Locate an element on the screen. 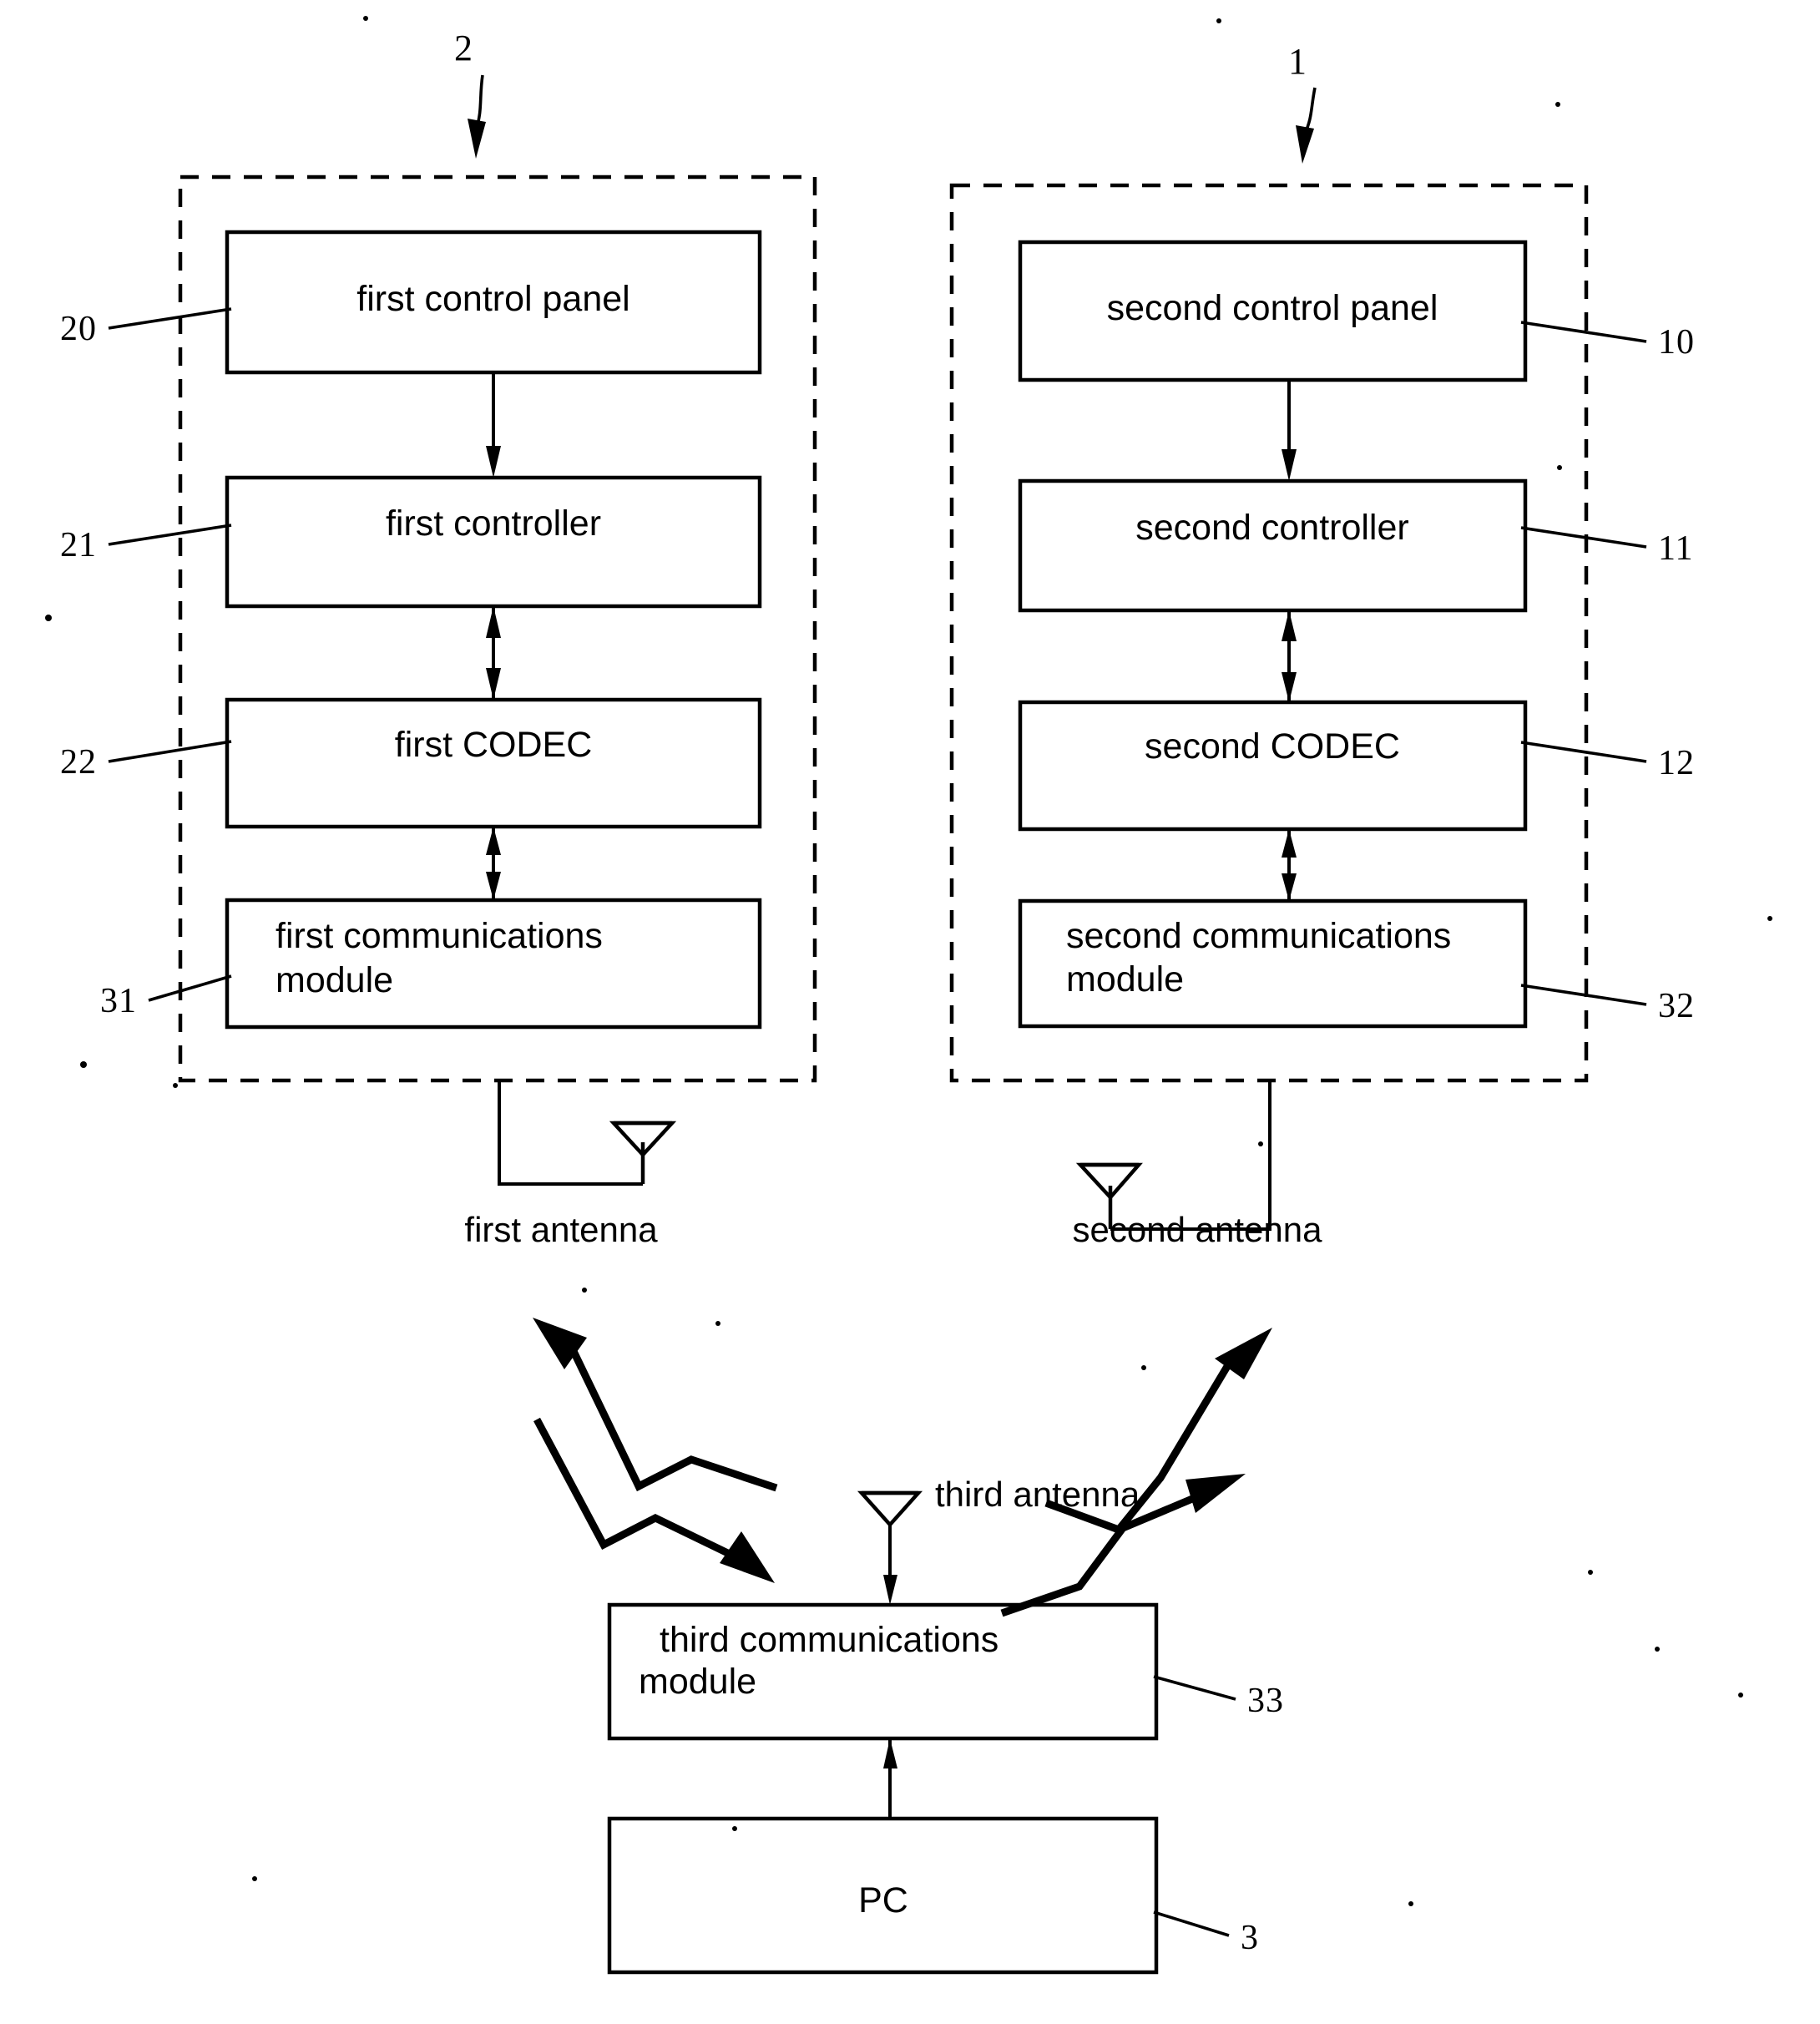 This screenshot has height=2024, width=1820. first-communications-module-label-line1: first communications is located at coordinates (439, 936).